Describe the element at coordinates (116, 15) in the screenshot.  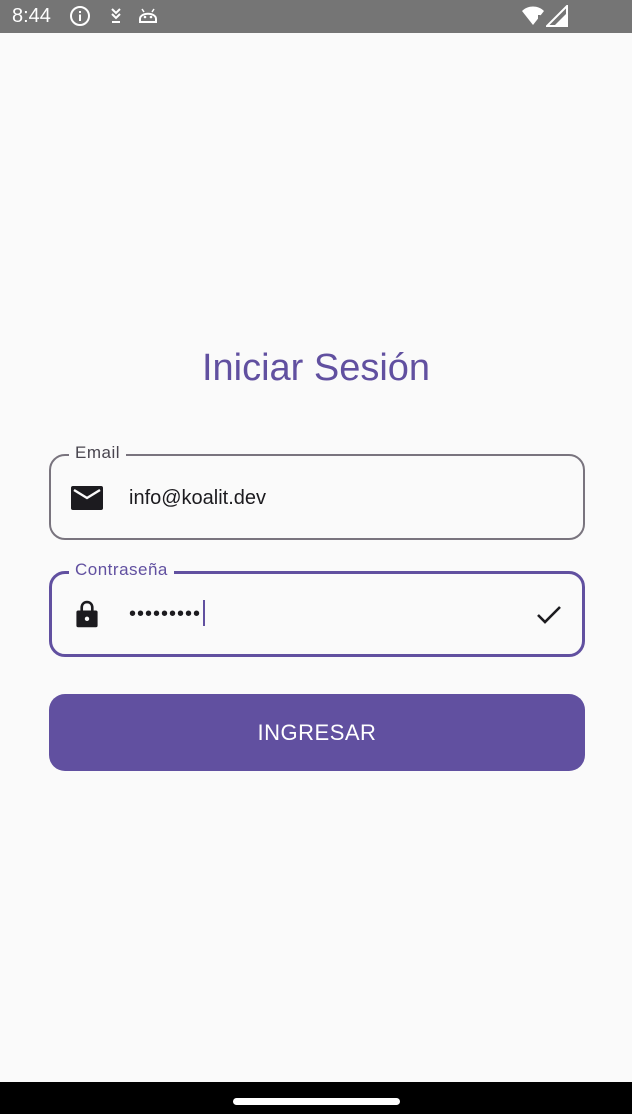
I see `download-icon` at that location.